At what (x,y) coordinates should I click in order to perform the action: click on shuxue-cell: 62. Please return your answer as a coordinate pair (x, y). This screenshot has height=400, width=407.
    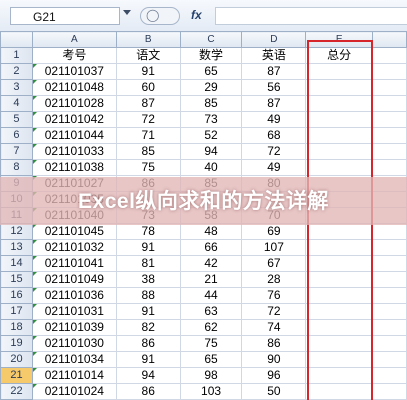
    Looking at the image, I should click on (211, 327).